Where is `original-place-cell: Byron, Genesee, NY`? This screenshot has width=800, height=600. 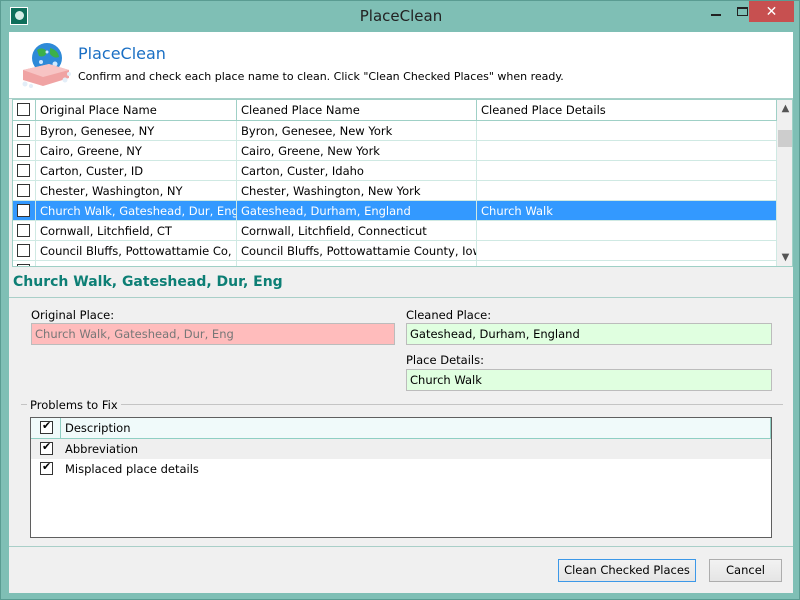 original-place-cell: Byron, Genesee, NY is located at coordinates (136, 131).